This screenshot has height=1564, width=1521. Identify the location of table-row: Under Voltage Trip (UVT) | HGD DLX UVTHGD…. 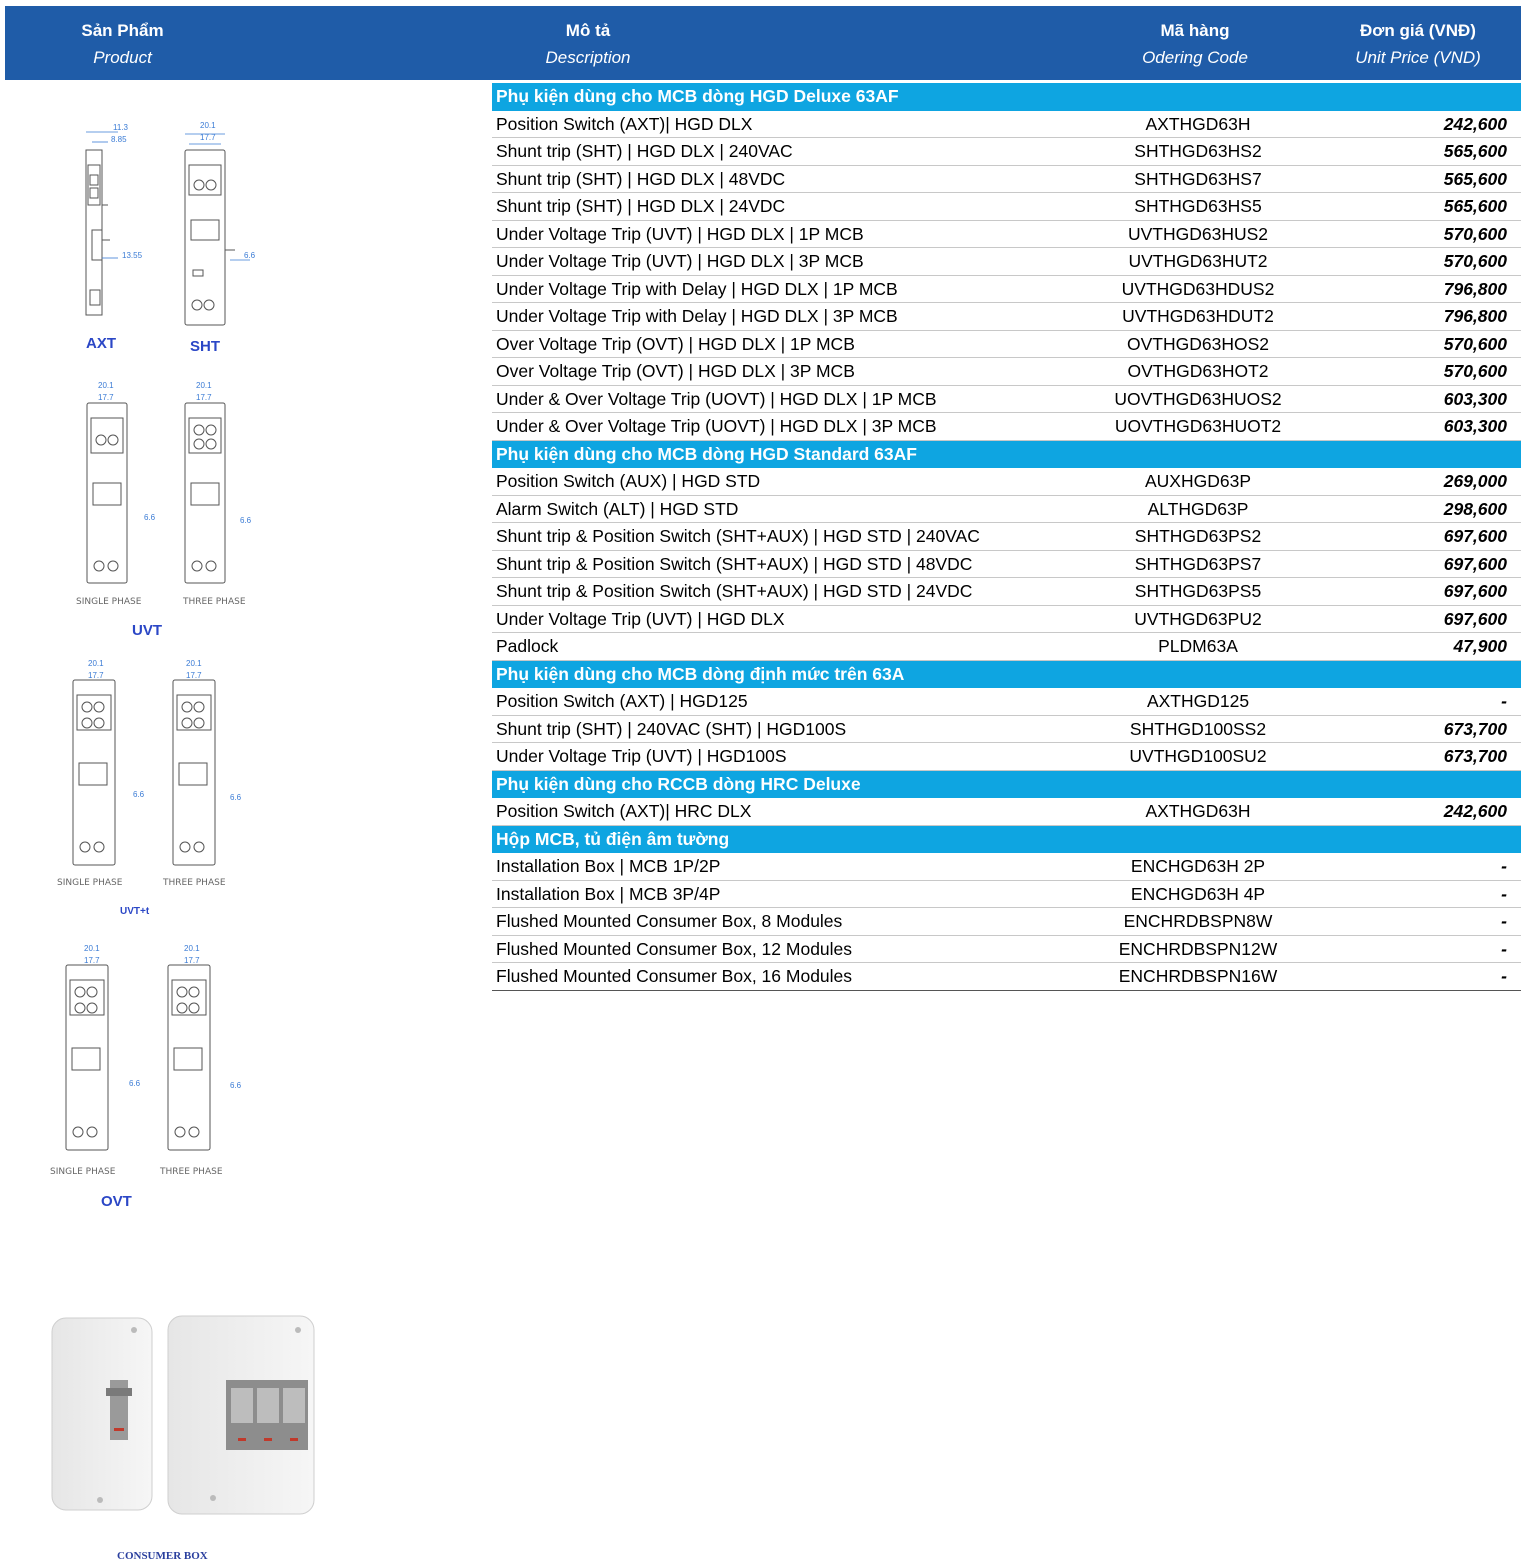
(1006, 619).